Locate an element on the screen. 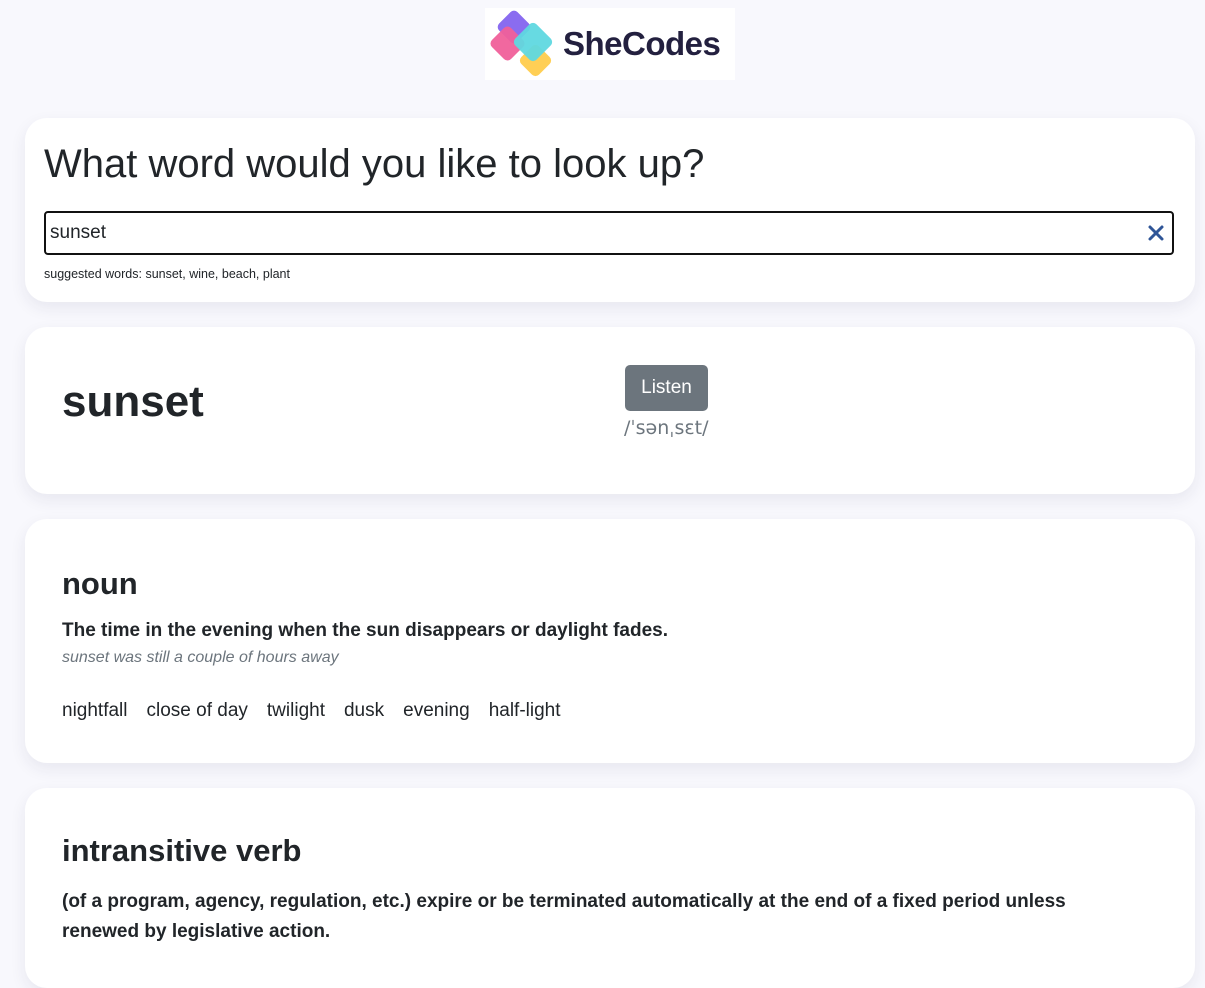 Image resolution: width=1205 pixels, height=988 pixels. synonym-item: half-light is located at coordinates (525, 711).